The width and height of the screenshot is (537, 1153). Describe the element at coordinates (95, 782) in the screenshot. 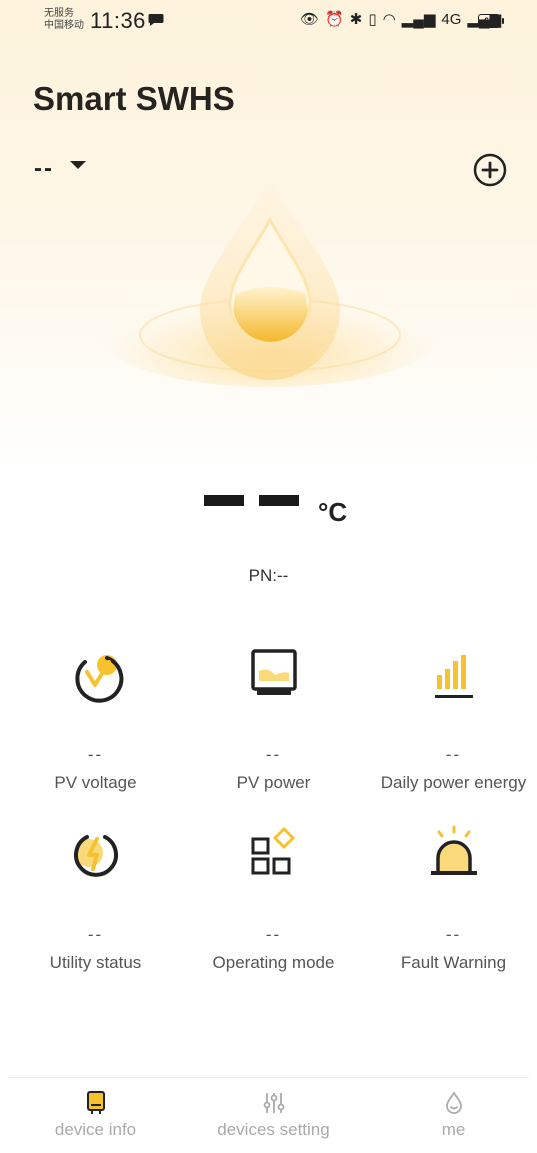

I see `metric-label: PV voltage` at that location.